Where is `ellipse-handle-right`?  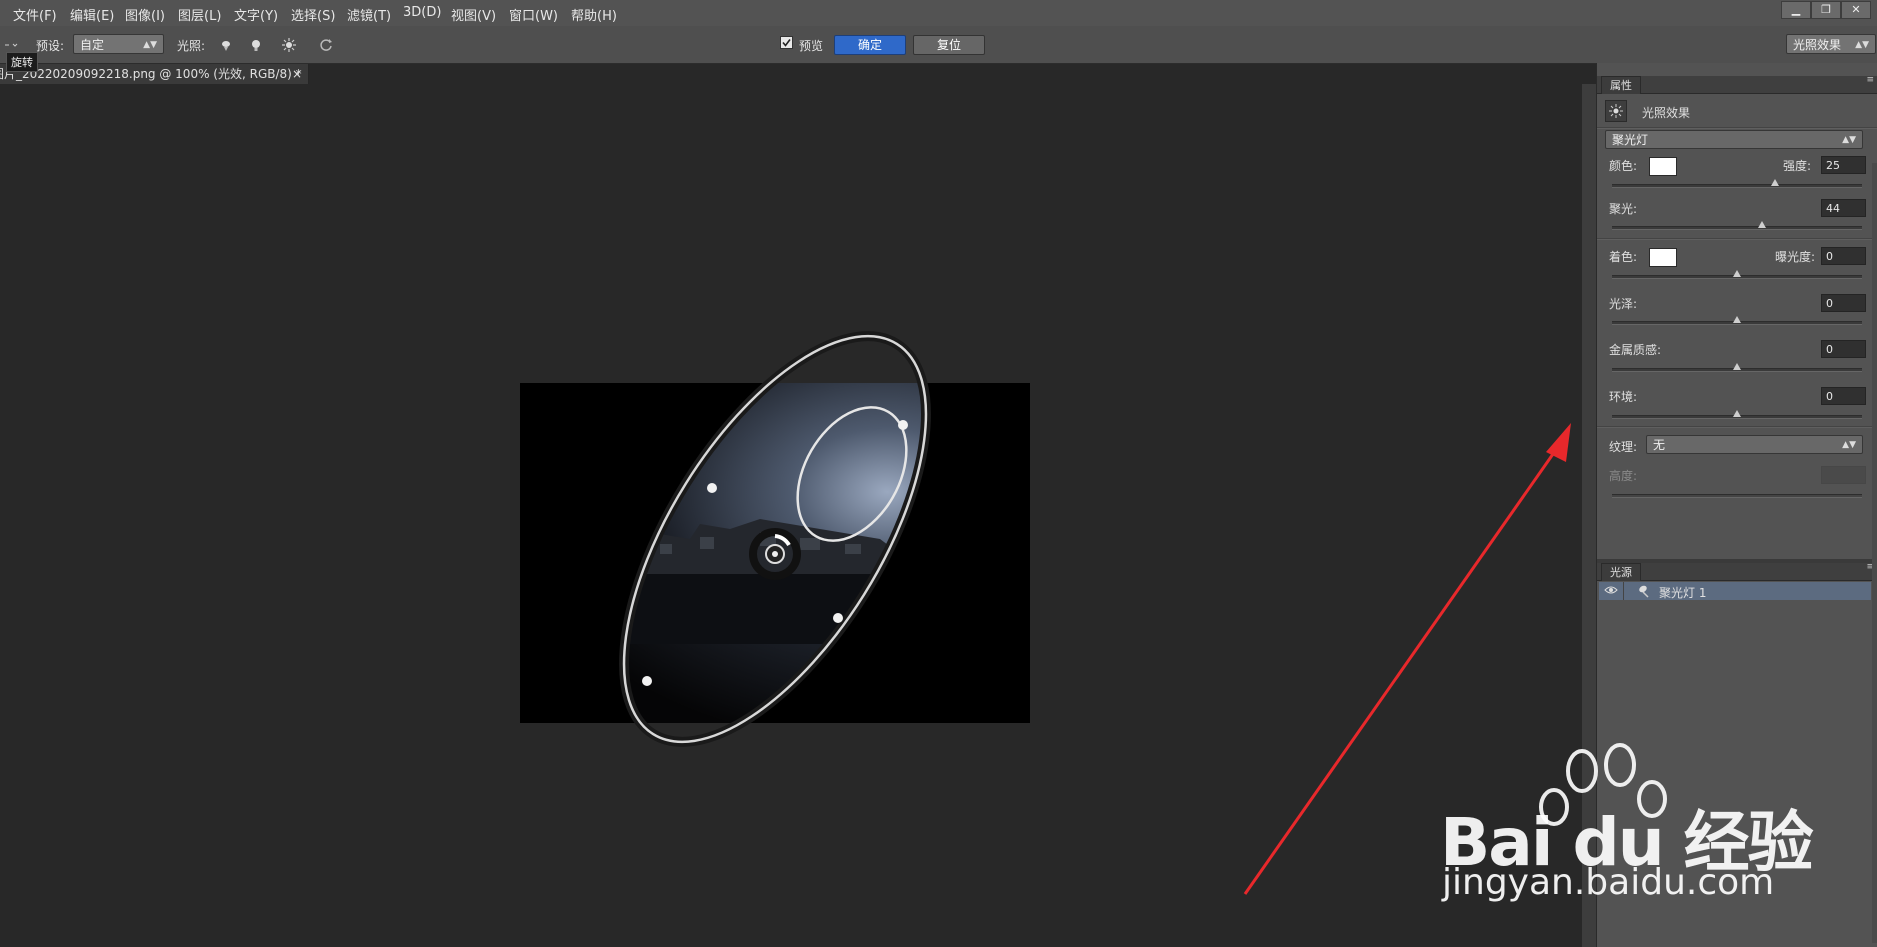 ellipse-handle-right is located at coordinates (838, 618).